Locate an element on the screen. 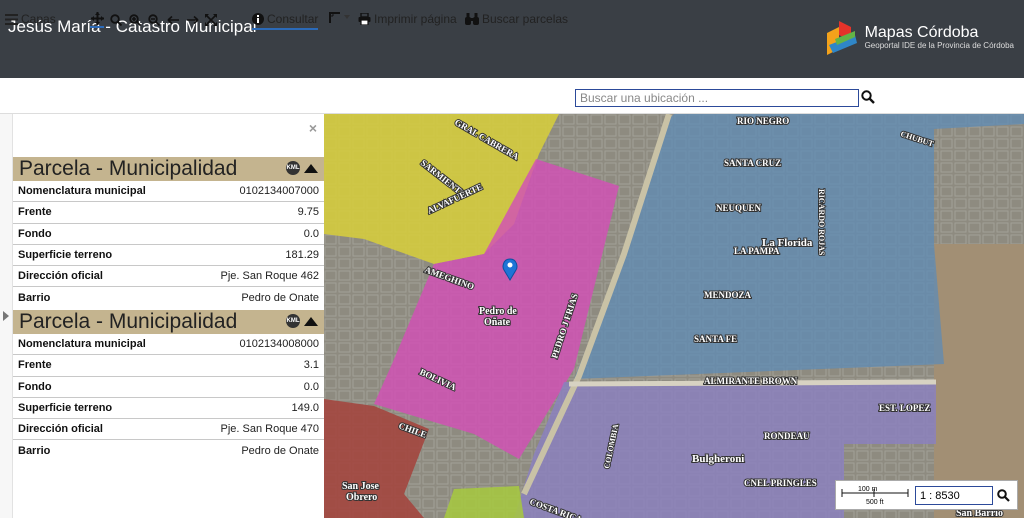 This screenshot has width=1024, height=518. hamburger-icon is located at coordinates (11, 19).